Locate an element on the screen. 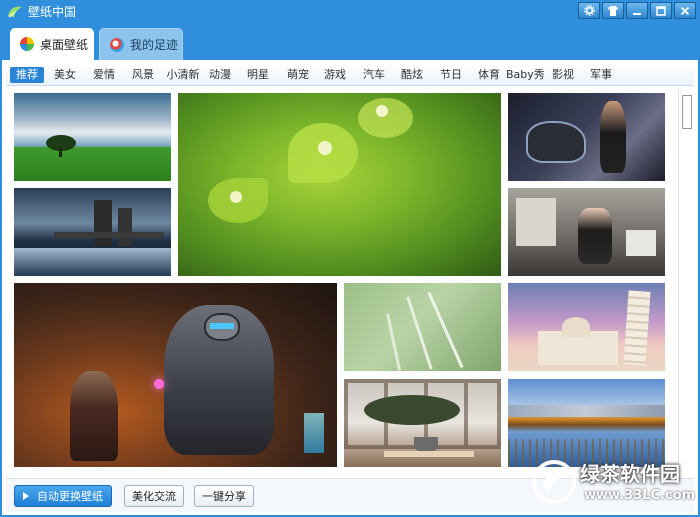 This screenshot has width=700, height=517. category-cars: 汽车 is located at coordinates (374, 75).